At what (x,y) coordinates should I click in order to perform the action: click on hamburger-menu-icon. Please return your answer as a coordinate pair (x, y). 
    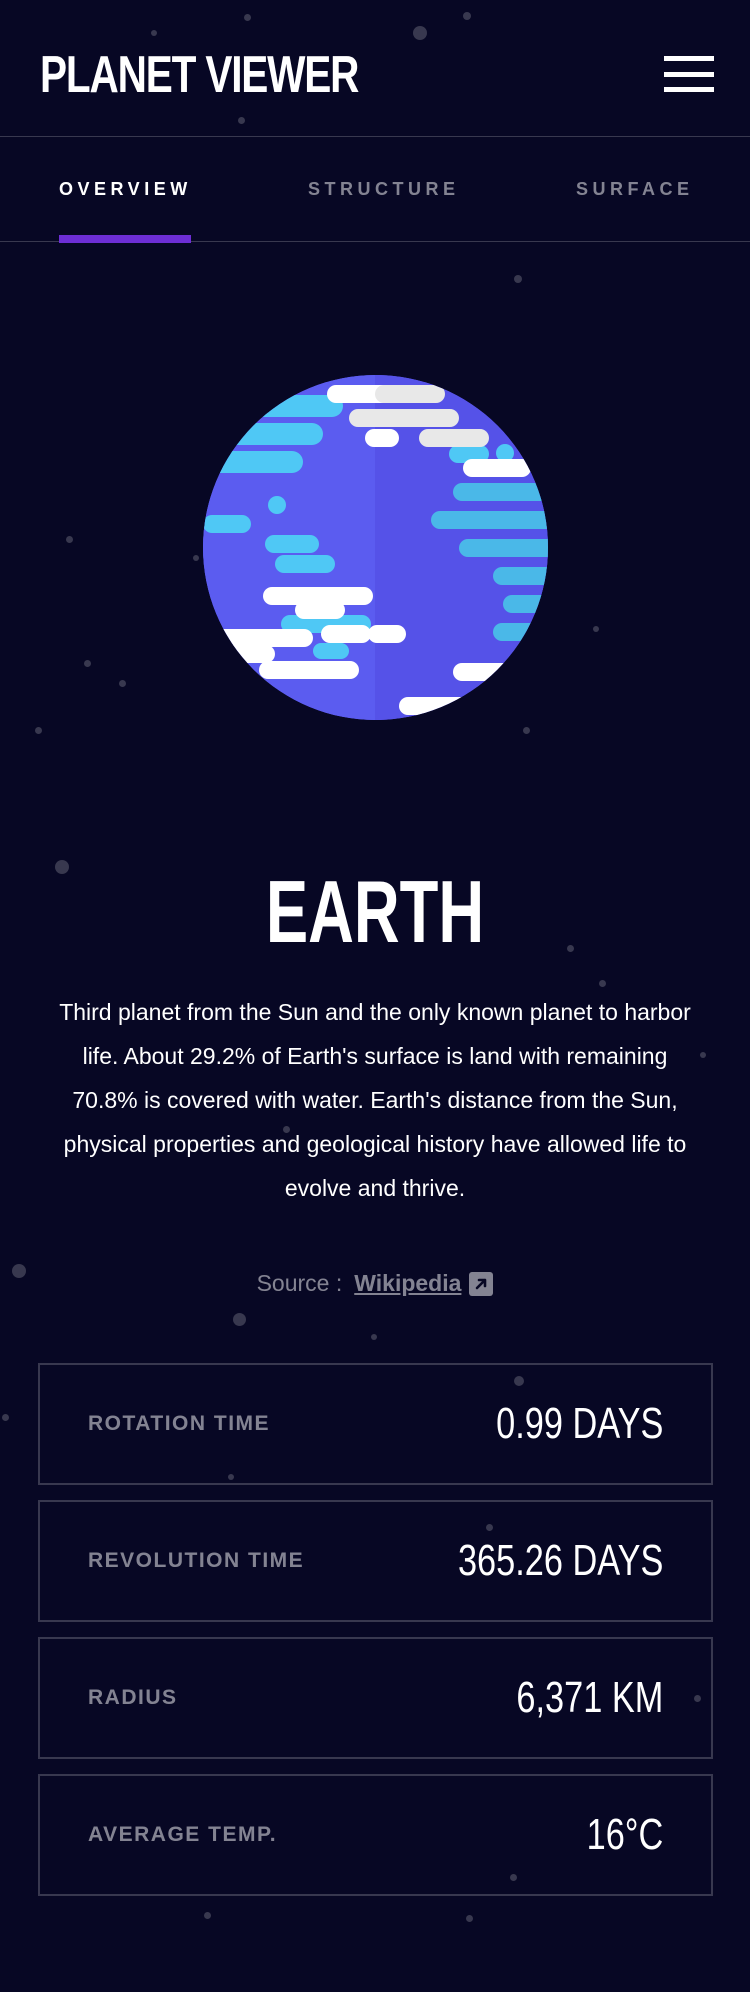
    Looking at the image, I should click on (689, 74).